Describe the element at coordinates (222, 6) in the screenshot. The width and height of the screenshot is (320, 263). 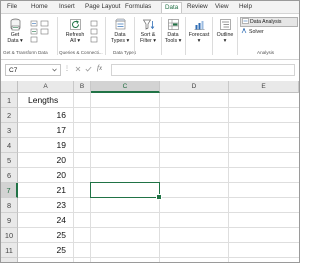
I see `tab-view: View` at that location.